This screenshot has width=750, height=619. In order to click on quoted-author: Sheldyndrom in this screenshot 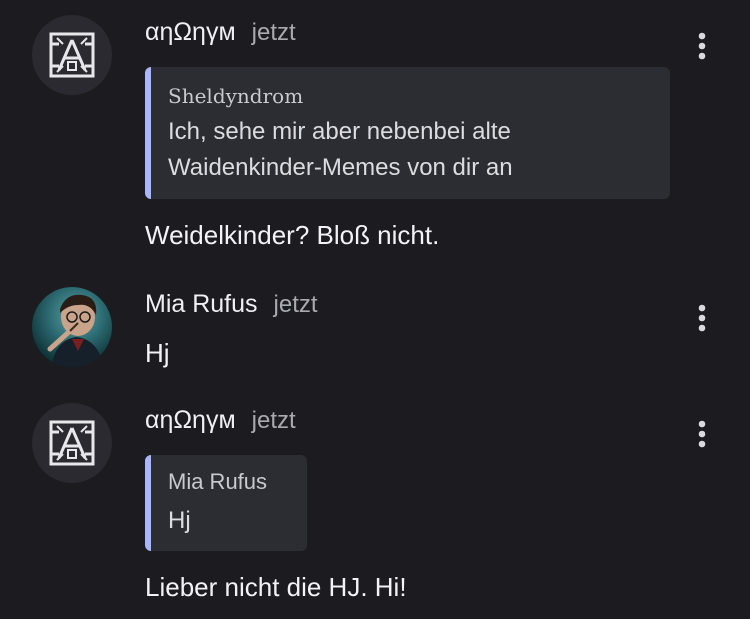, I will do `click(236, 96)`.